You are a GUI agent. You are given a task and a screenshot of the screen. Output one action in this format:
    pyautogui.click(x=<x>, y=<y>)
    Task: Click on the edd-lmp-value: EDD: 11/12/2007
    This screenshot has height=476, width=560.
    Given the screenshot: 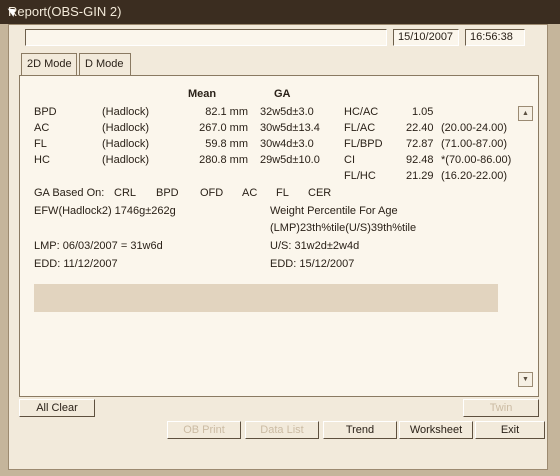 What is the action you would take?
    pyautogui.click(x=76, y=264)
    